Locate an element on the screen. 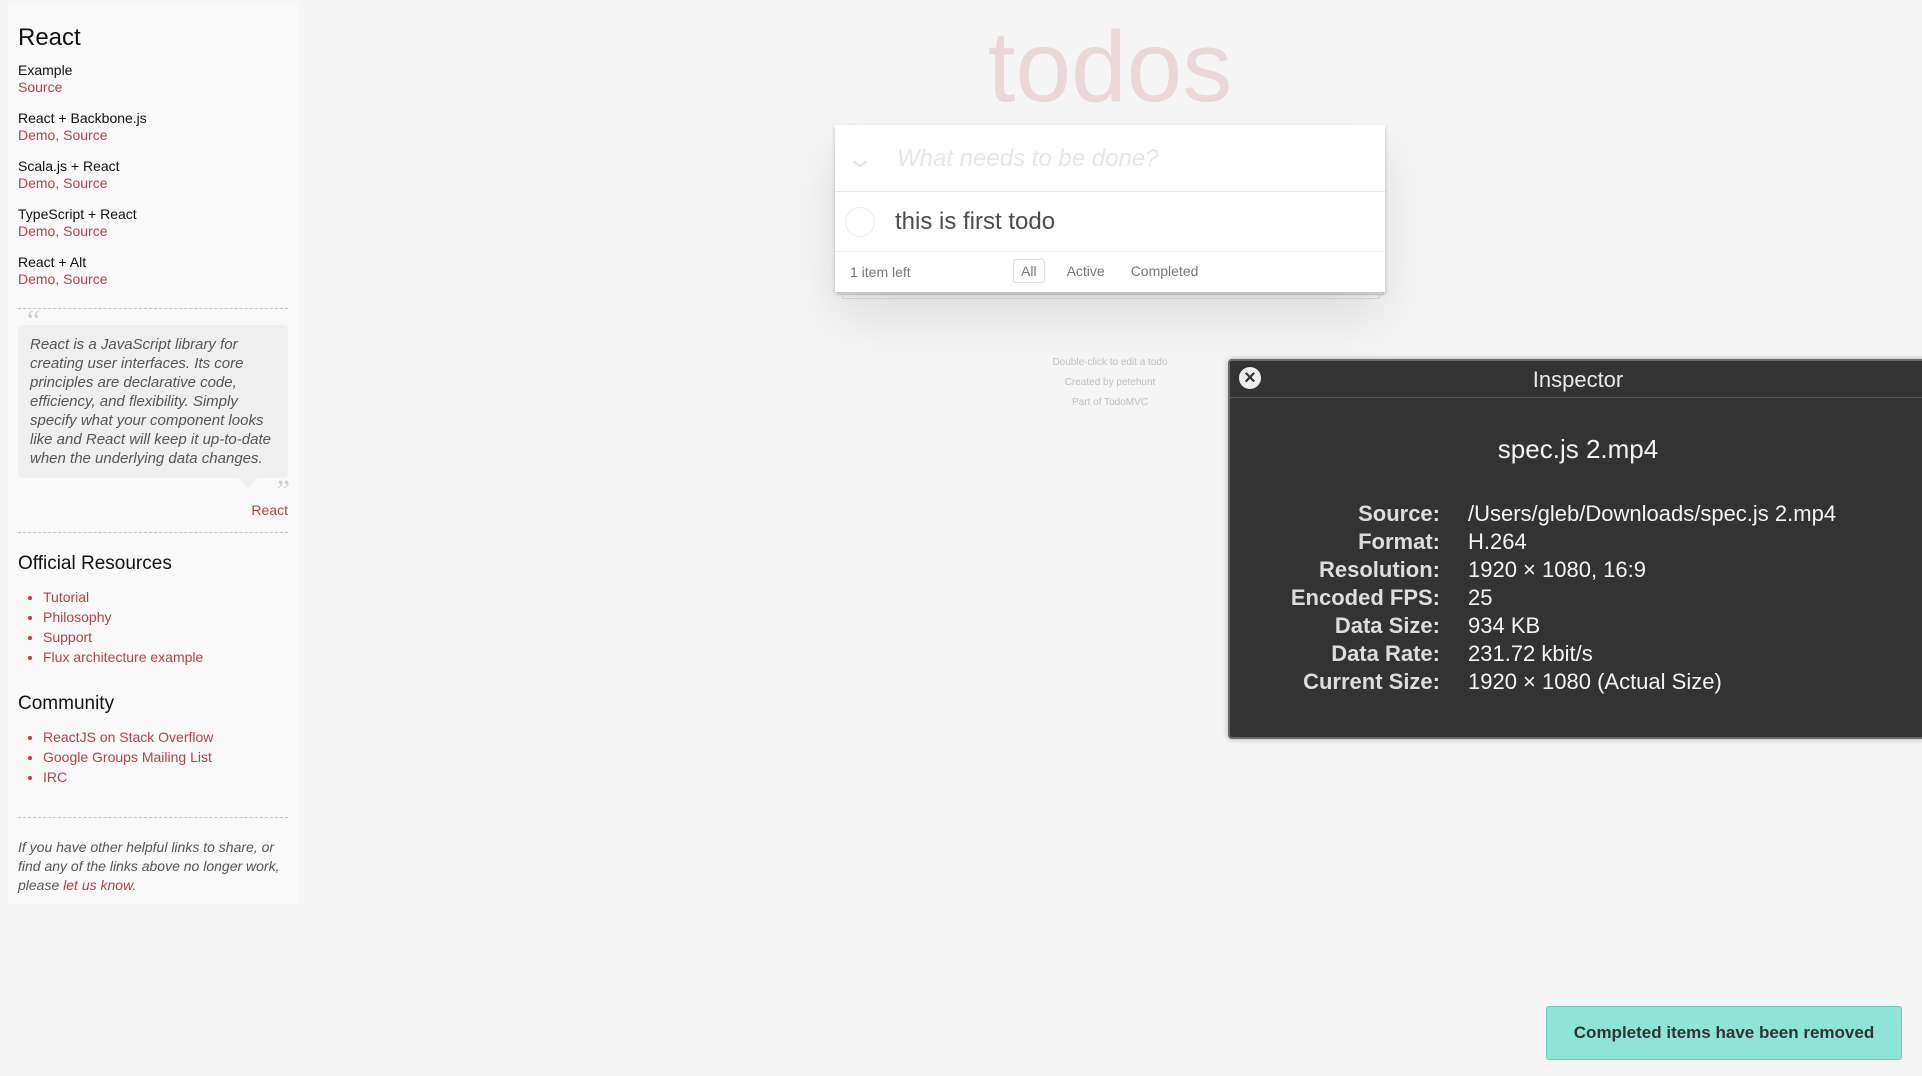 The height and width of the screenshot is (1076, 1922). example-item: React + Alt Demo, Source is located at coordinates (153, 271).